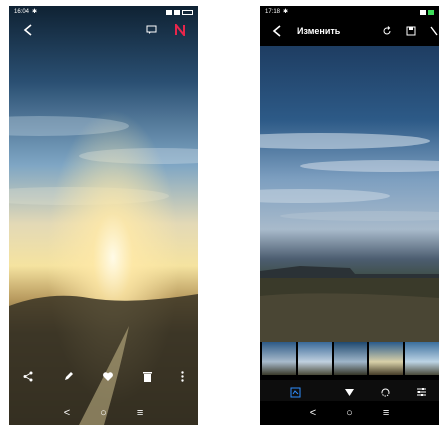  I want to click on edit-pencil-icon, so click(68, 376).